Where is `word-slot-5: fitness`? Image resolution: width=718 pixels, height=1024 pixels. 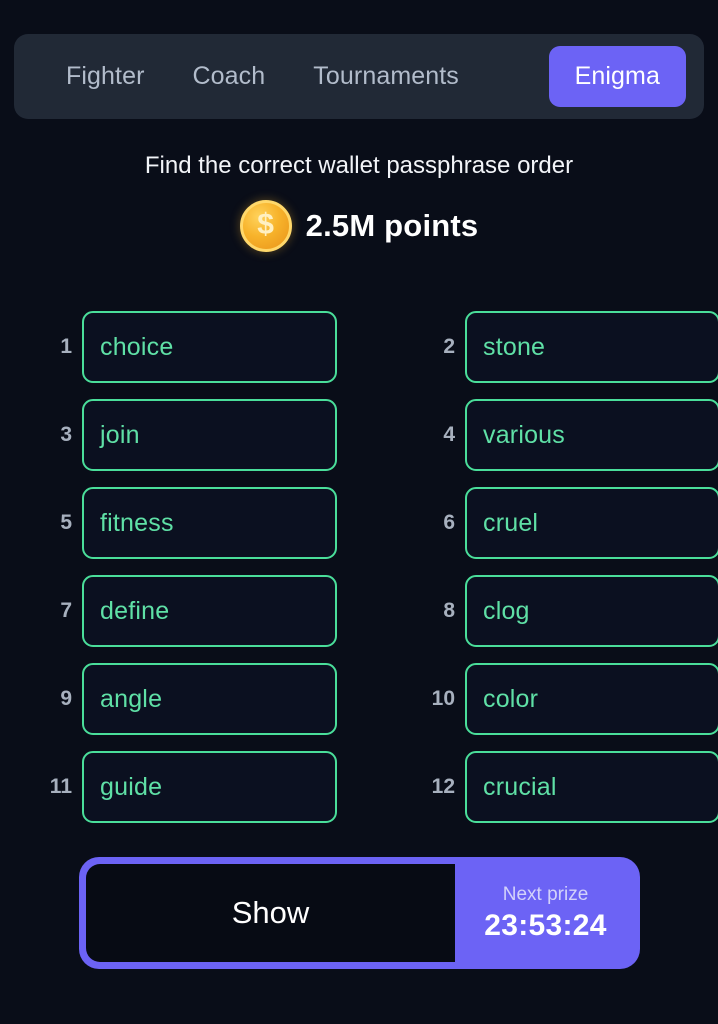 word-slot-5: fitness is located at coordinates (209, 523).